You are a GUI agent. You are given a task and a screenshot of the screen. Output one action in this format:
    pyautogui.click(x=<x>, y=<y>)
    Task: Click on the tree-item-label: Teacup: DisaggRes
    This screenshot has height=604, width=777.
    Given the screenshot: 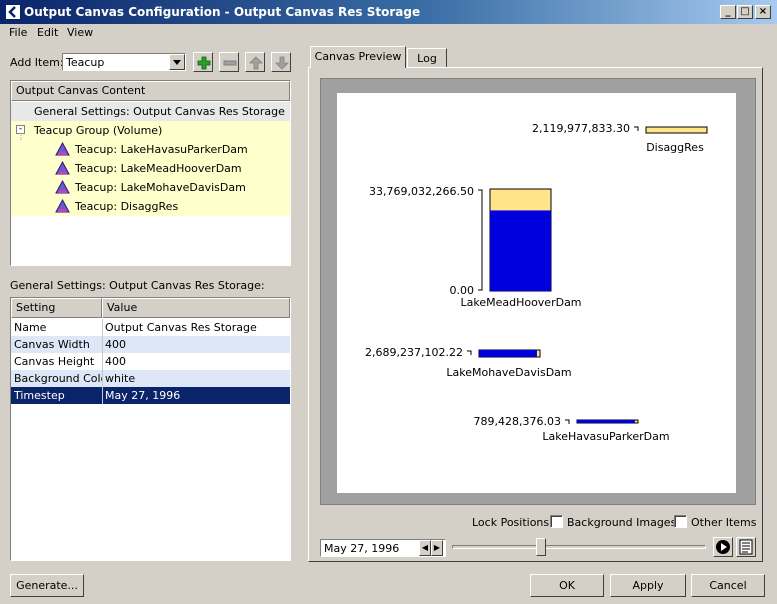 What is the action you would take?
    pyautogui.click(x=127, y=206)
    